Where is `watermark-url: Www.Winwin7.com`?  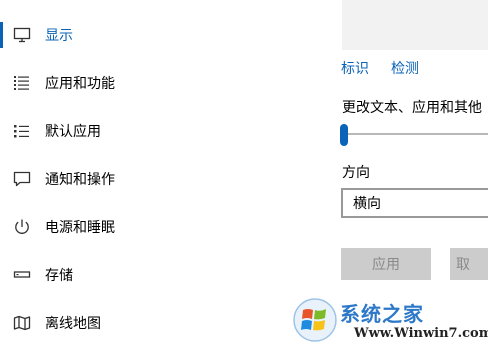
watermark-url: Www.Winwin7.com is located at coordinates (421, 333).